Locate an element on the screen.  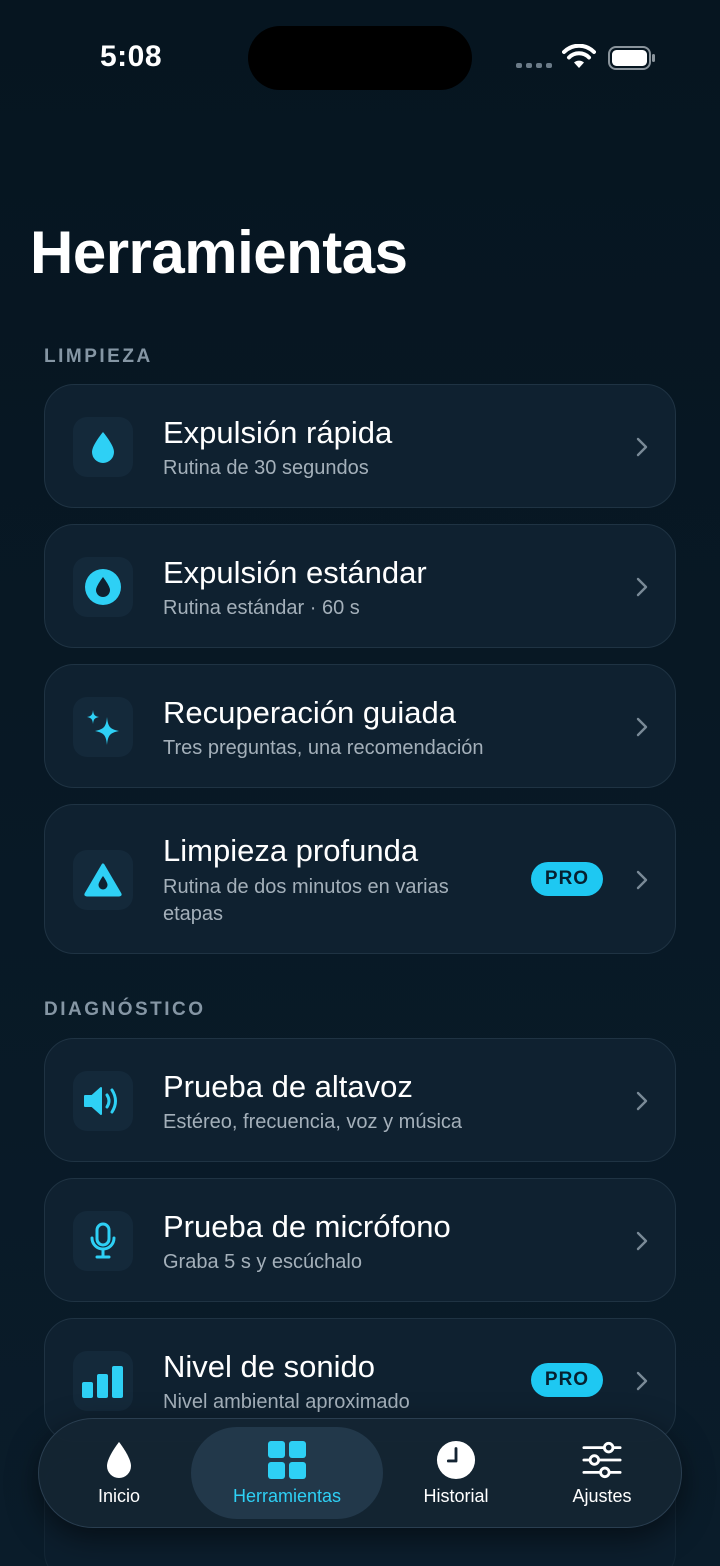
card-title: Prueba de altavoz is located at coordinates (288, 1086).